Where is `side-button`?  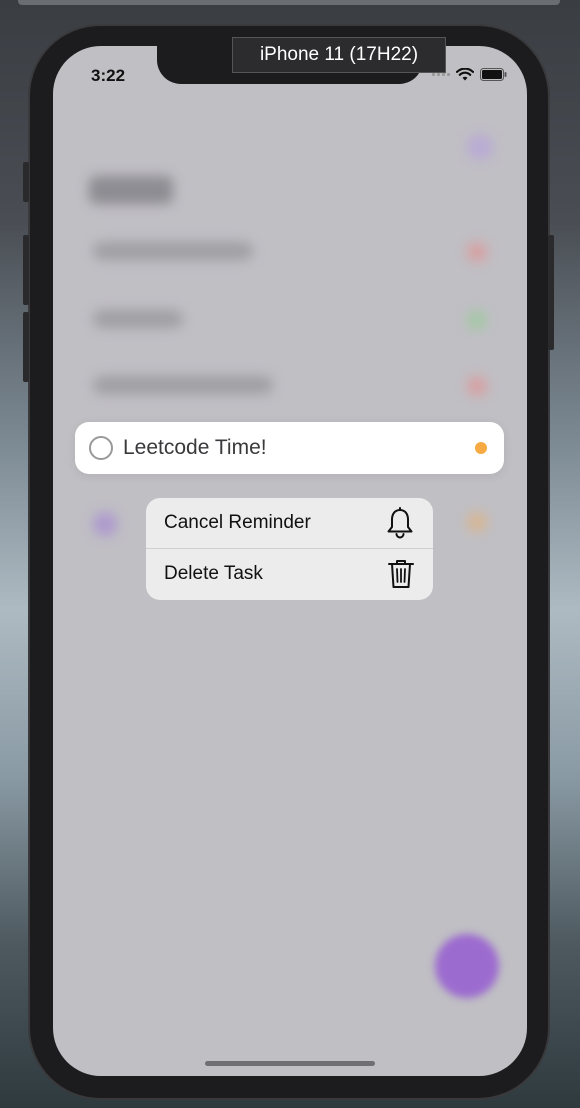 side-button is located at coordinates (551, 292).